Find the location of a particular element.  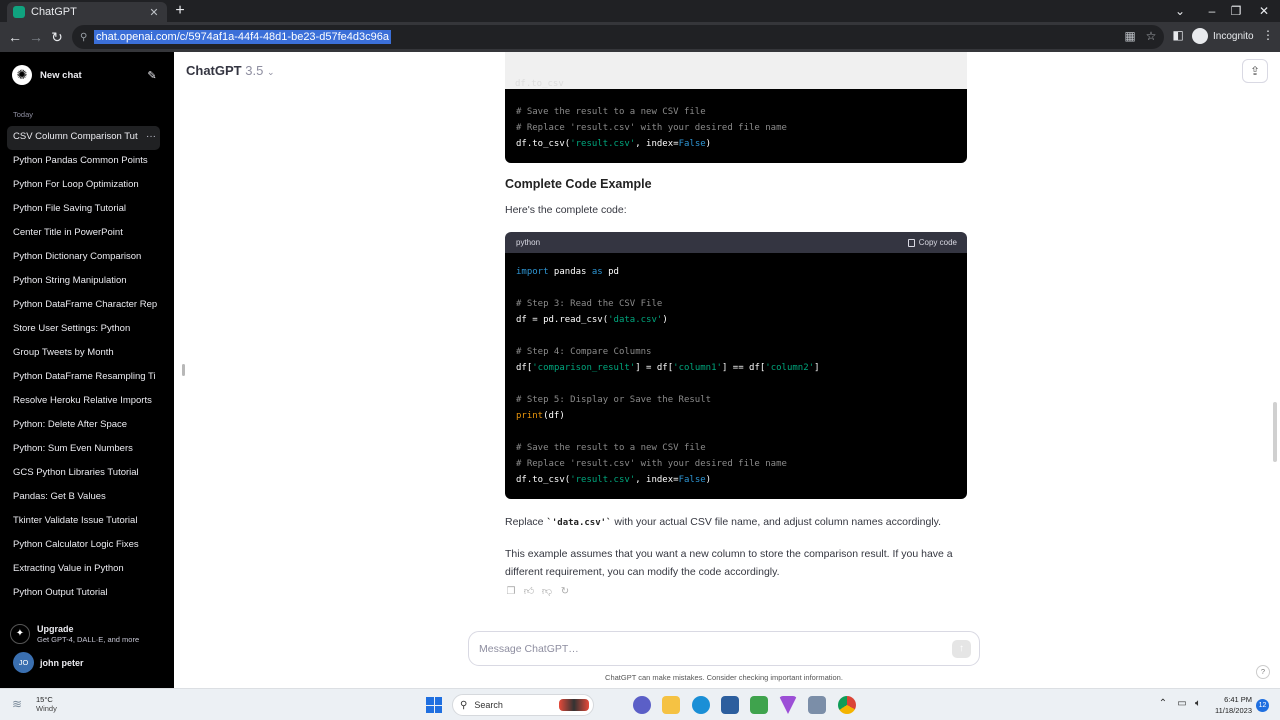

sidebar-resize-handle is located at coordinates (183, 370).